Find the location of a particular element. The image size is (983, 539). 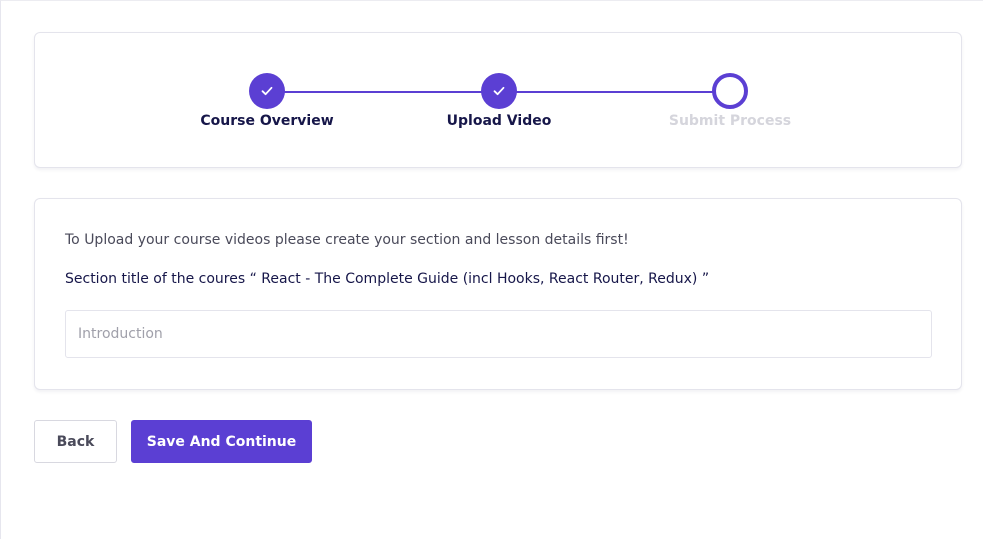

step-course-overview-label: Course Overview is located at coordinates (267, 121).